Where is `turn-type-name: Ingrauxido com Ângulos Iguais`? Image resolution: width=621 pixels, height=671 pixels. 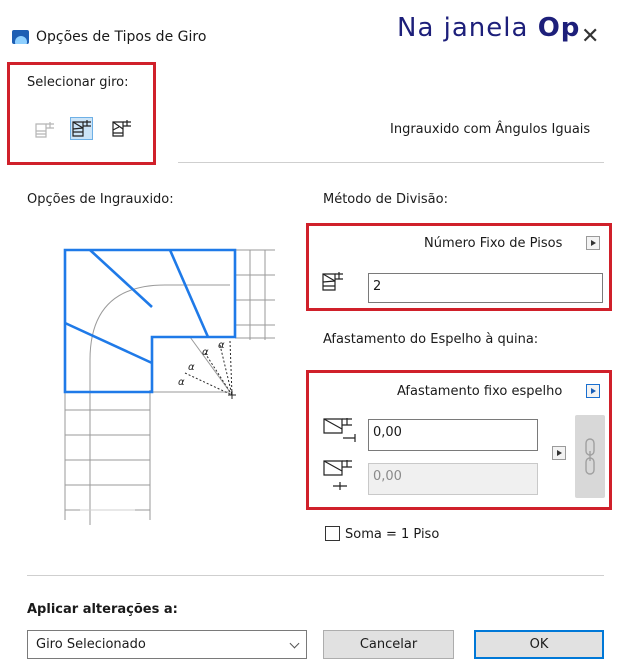 turn-type-name: Ingrauxido com Ângulos Iguais is located at coordinates (490, 129).